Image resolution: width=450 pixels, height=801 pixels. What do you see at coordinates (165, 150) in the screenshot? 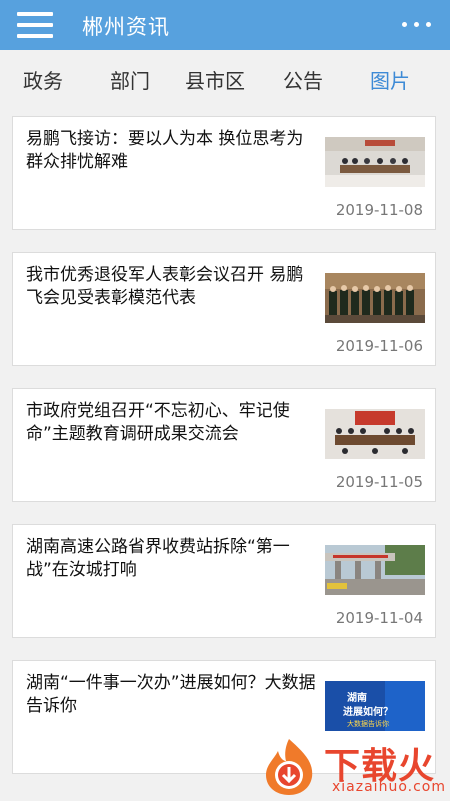
I see `article-title: 易鹏飞接访：要以人为本 换位思考为群众排忧解难` at bounding box center [165, 150].